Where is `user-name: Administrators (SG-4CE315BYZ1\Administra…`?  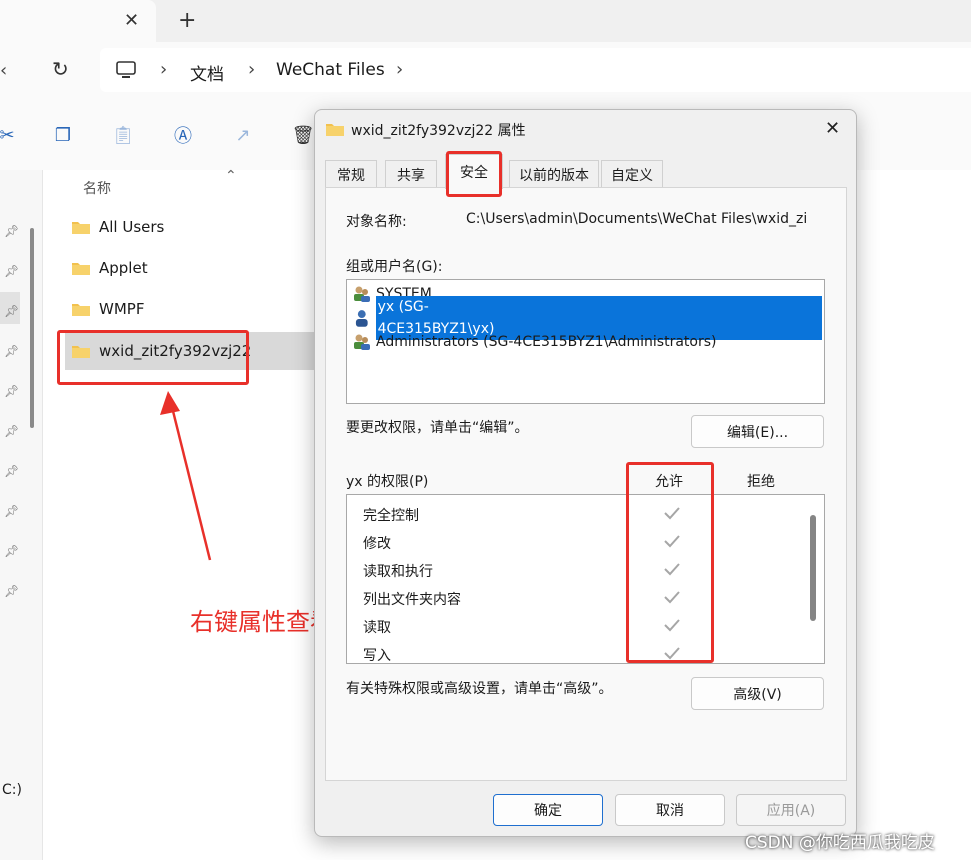 user-name: Administrators (SG-4CE315BYZ1\Administra… is located at coordinates (546, 342).